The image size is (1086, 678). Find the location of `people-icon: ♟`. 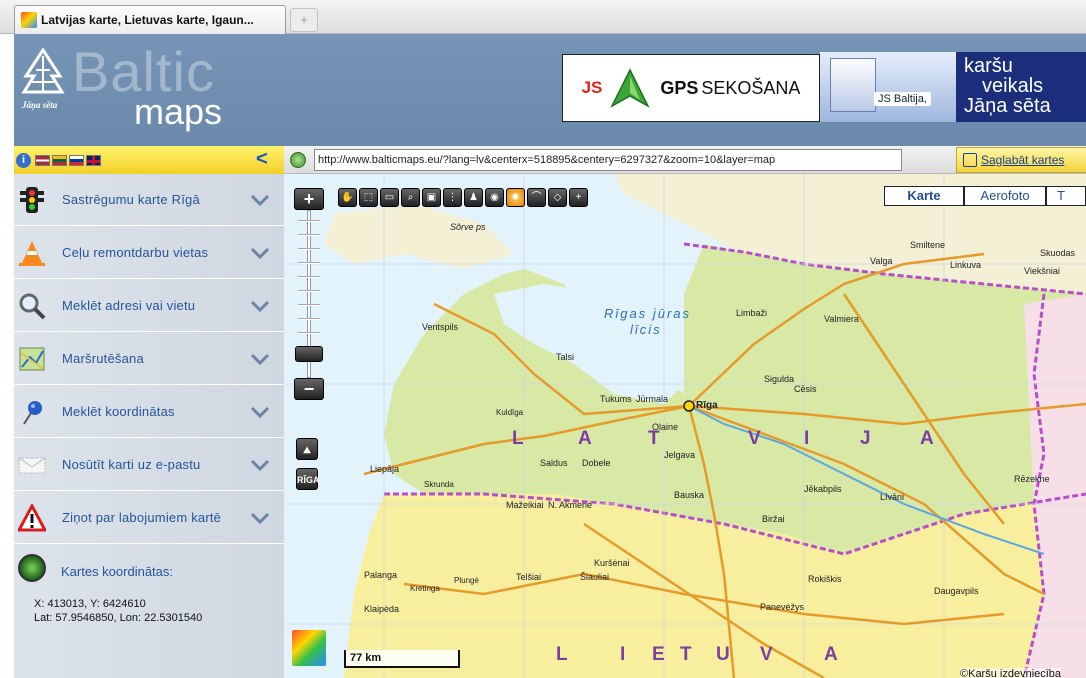

people-icon: ♟ is located at coordinates (473, 197).